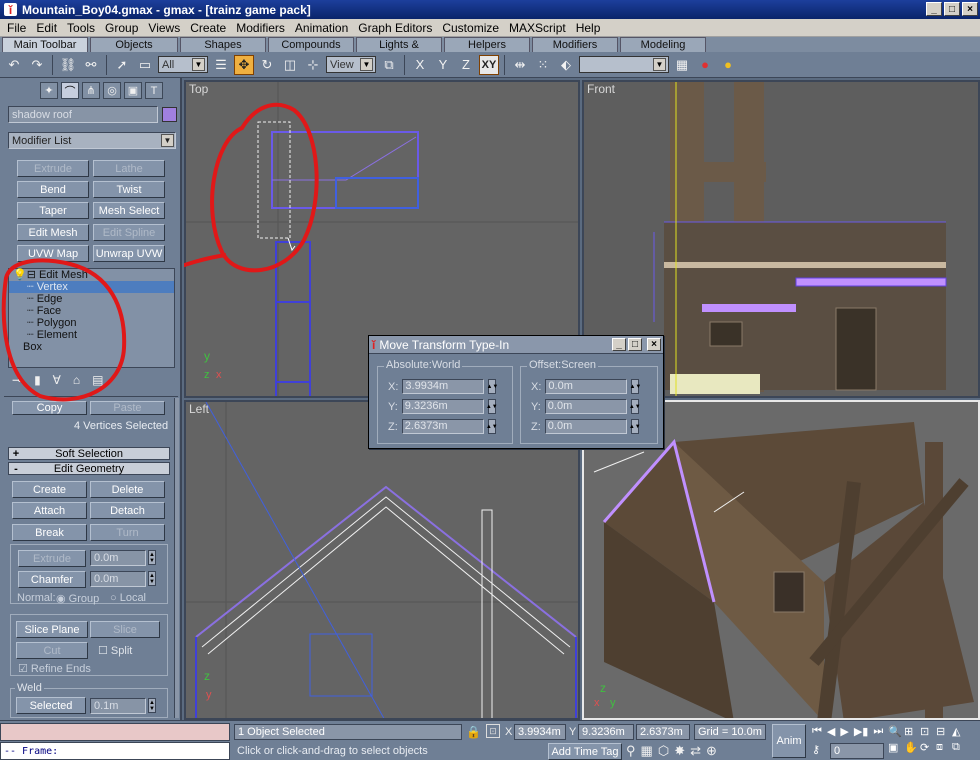 Image resolution: width=980 pixels, height=760 pixels. What do you see at coordinates (585, 426) in the screenshot?
I see `off-z-field: 0.0m` at bounding box center [585, 426].